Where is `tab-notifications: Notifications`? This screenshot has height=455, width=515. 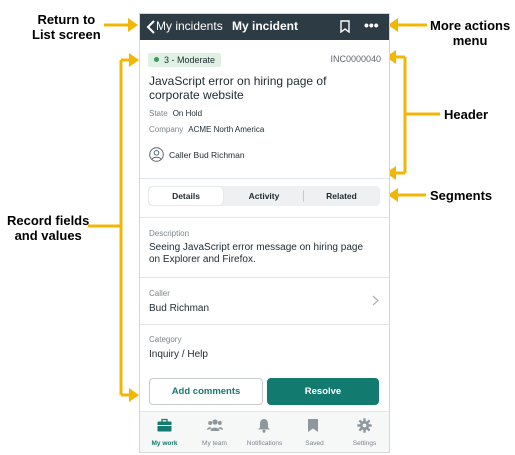 tab-notifications: Notifications is located at coordinates (264, 432).